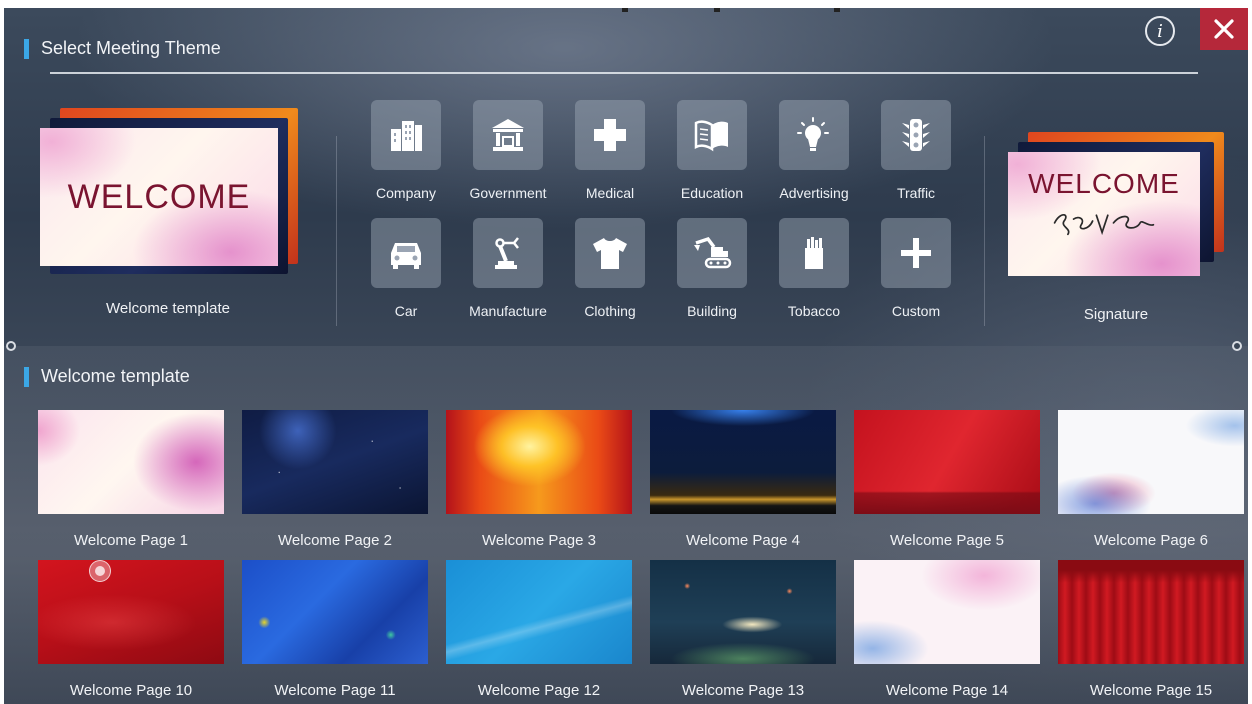 This screenshot has height=704, width=1252. Describe the element at coordinates (508, 135) in the screenshot. I see `government-icon` at that location.